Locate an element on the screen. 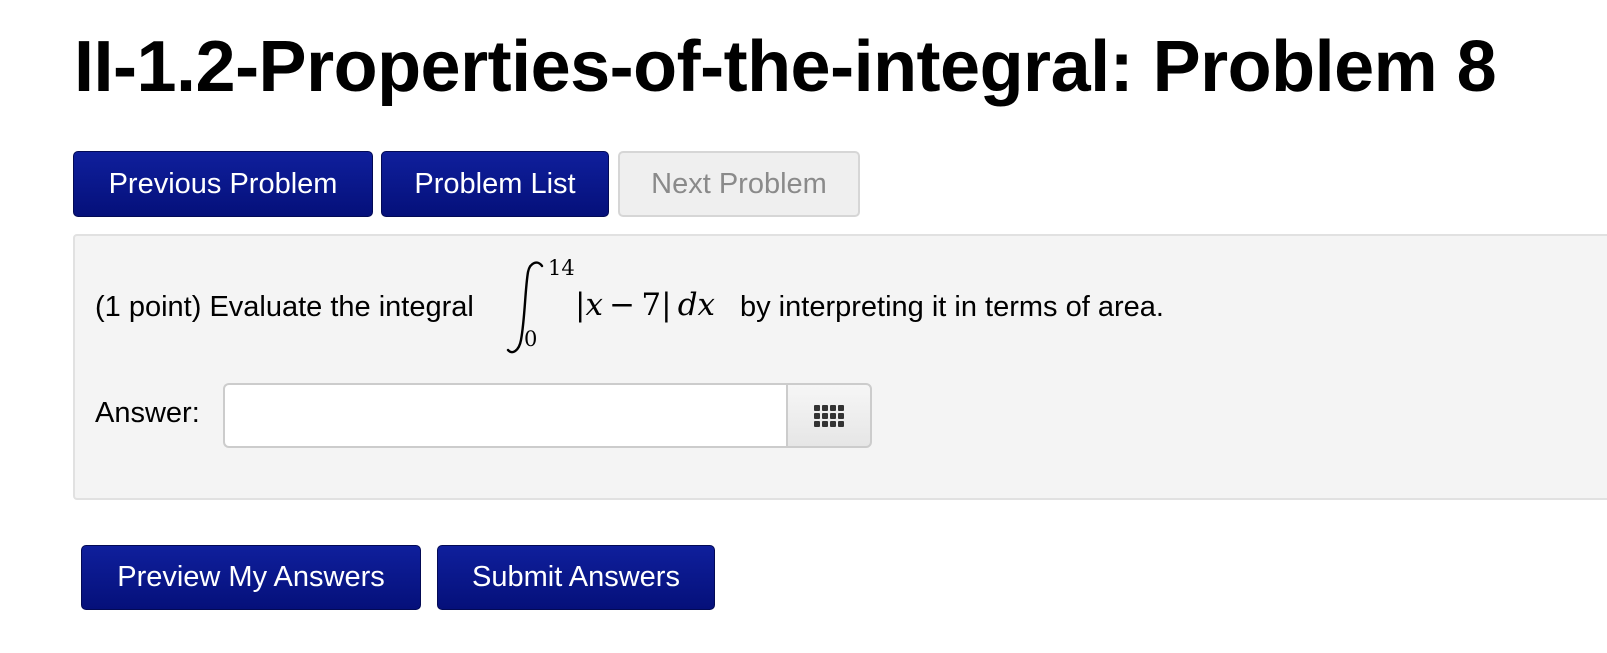  integrand-variable: x is located at coordinates (594, 305).